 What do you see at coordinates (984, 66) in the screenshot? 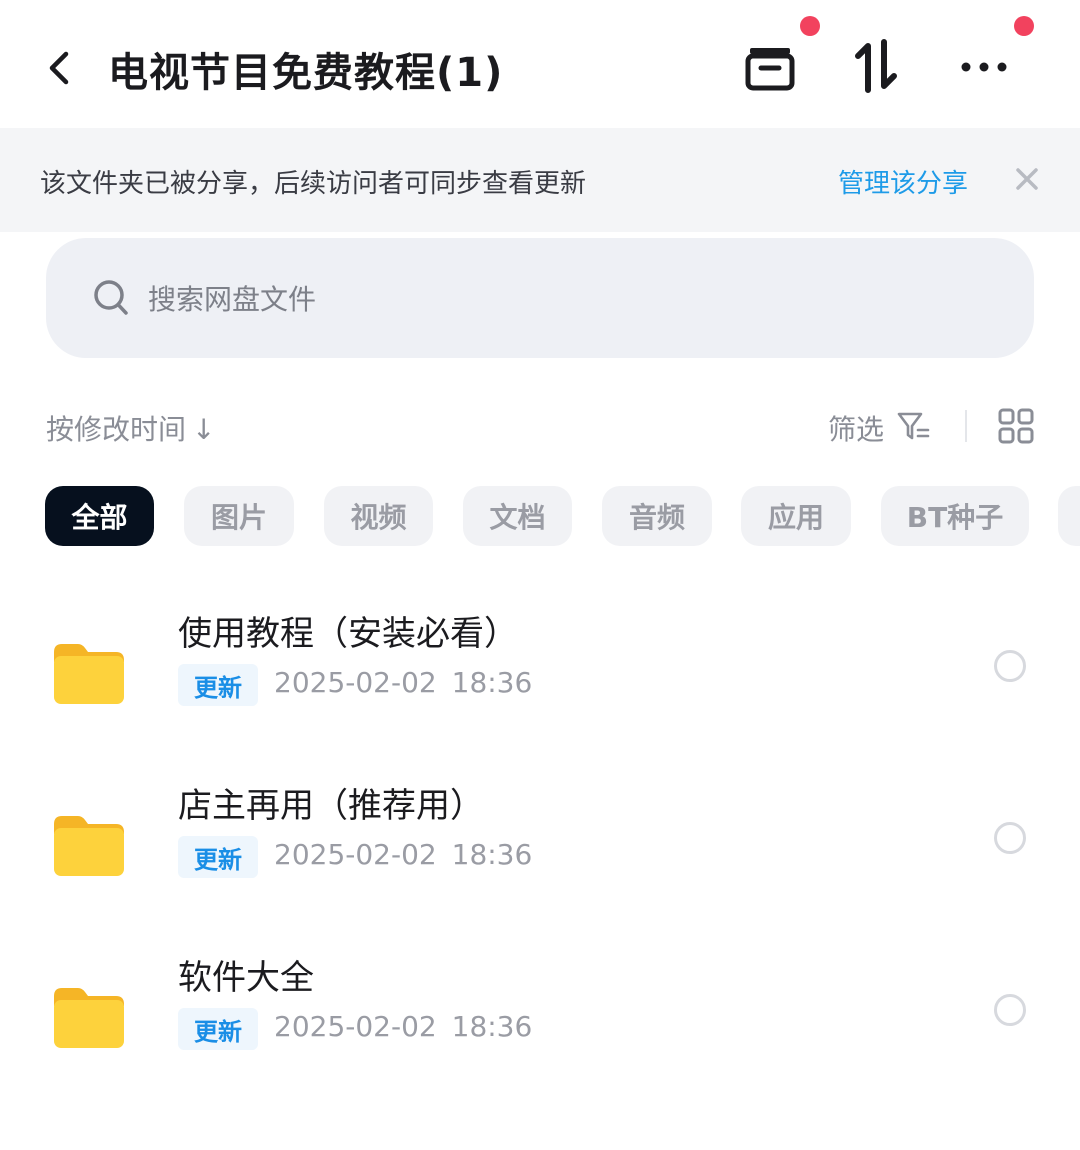
I see `more-icon` at bounding box center [984, 66].